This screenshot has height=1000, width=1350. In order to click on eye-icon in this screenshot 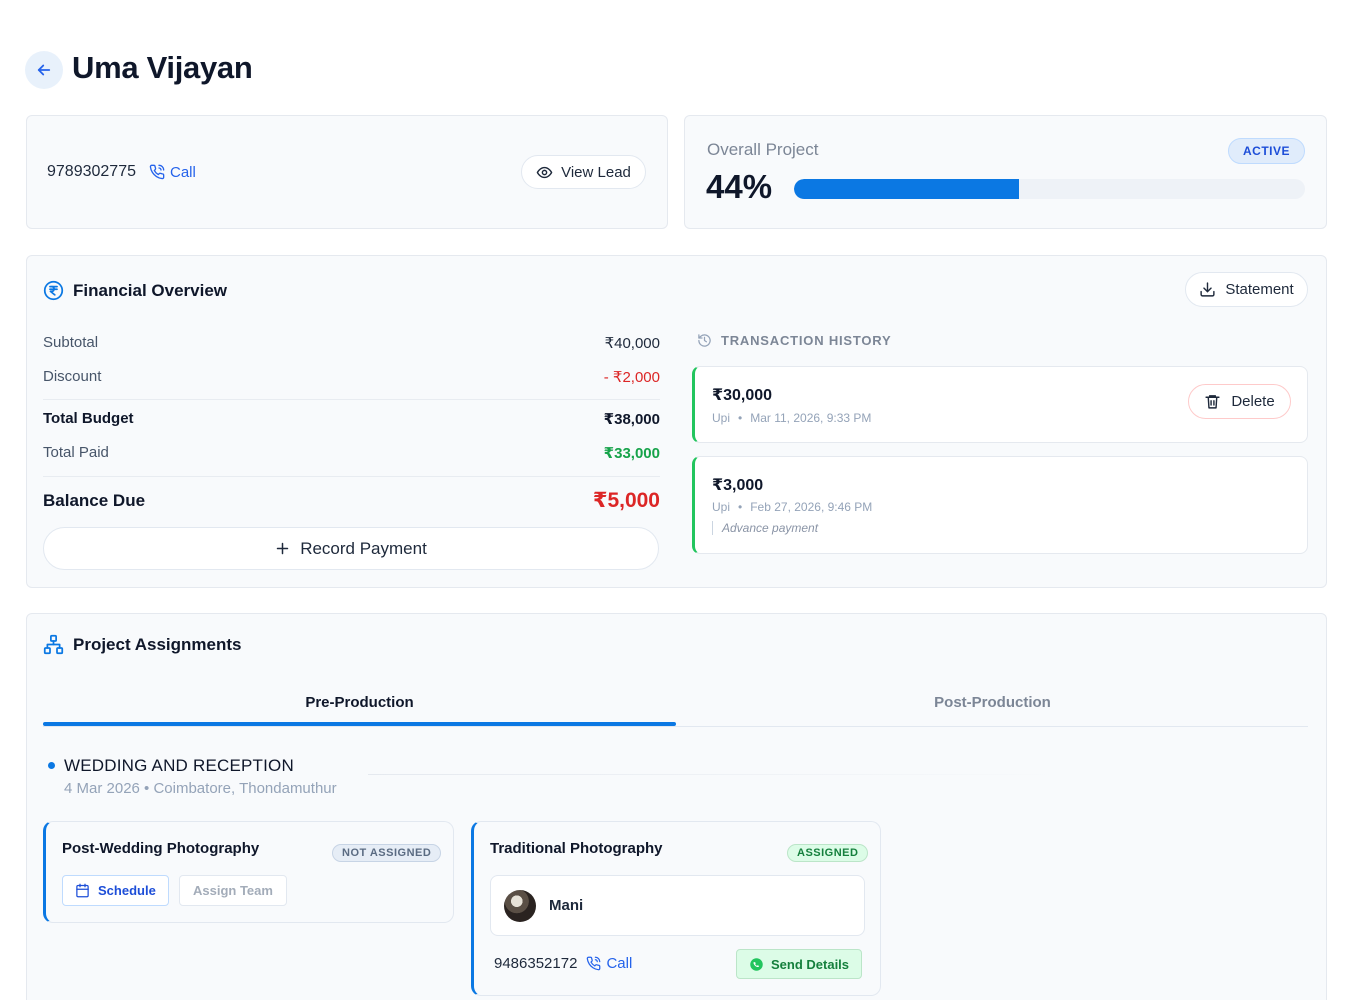, I will do `click(544, 172)`.